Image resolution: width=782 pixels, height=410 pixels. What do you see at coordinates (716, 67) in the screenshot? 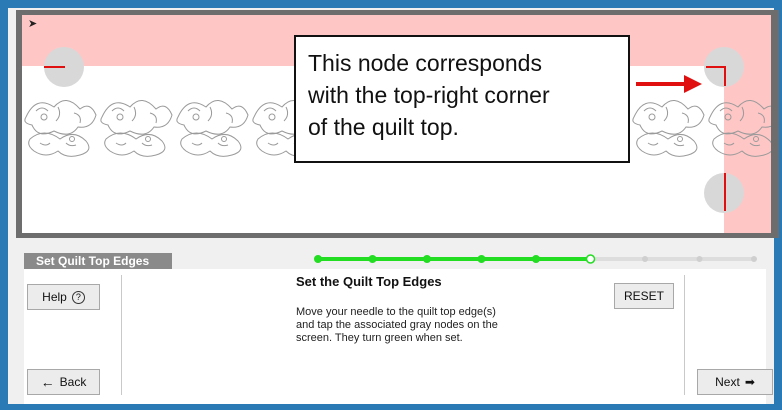
I see `marker-corner-h` at bounding box center [716, 67].